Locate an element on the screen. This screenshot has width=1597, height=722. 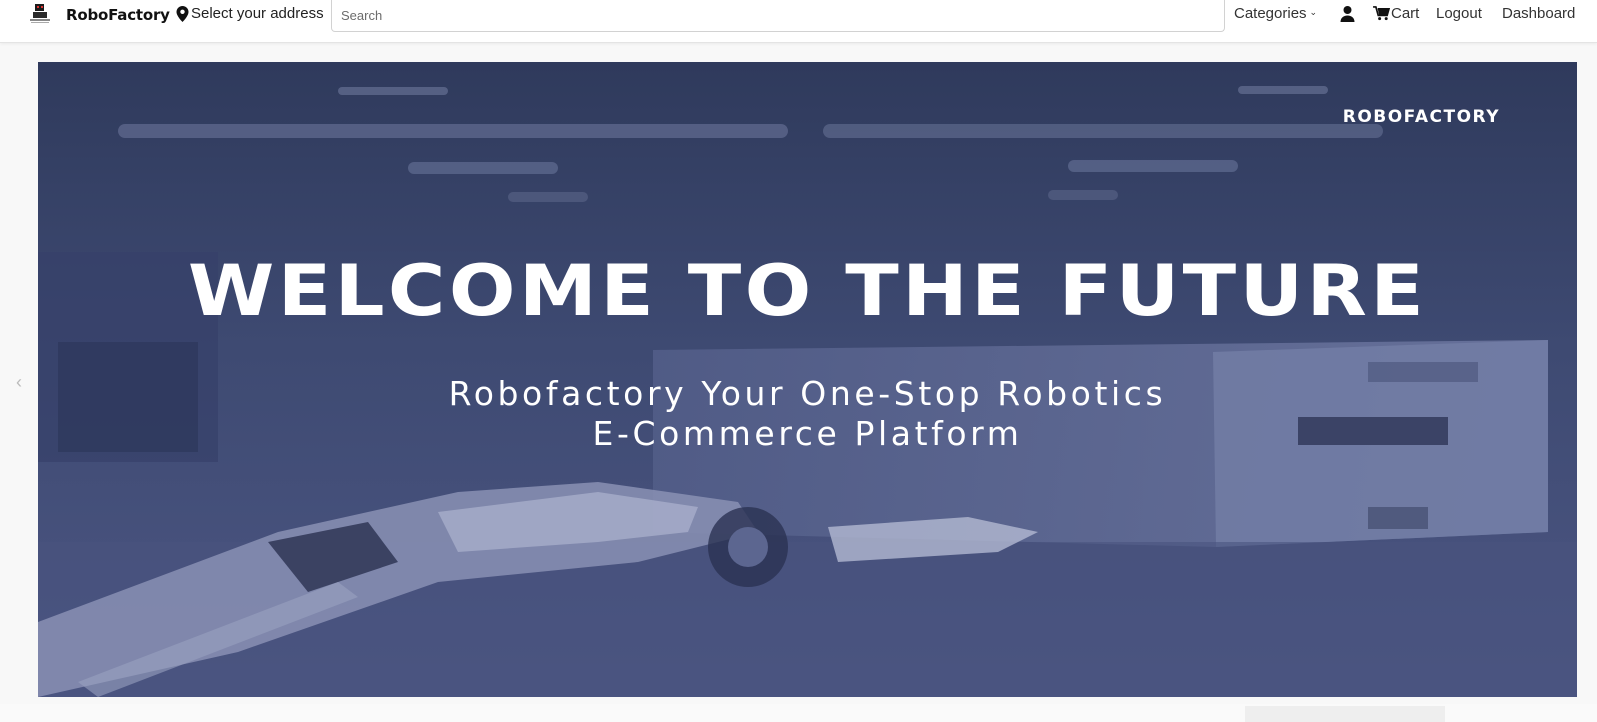
cart-link: Cart is located at coordinates (1396, 13).